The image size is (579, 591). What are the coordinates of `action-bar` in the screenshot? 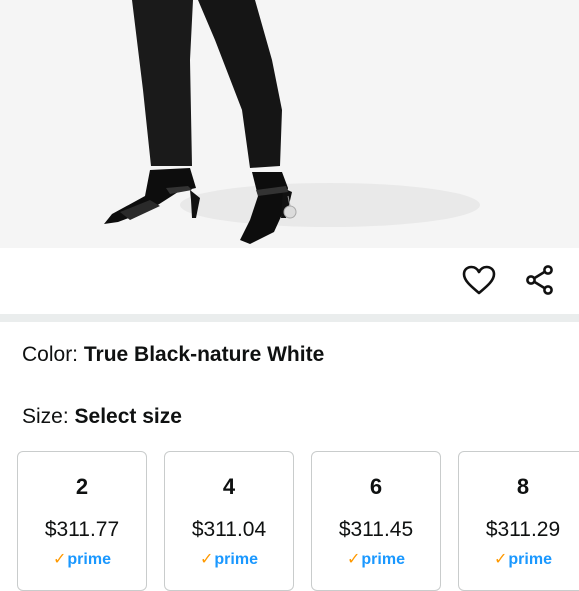 It's located at (289, 281).